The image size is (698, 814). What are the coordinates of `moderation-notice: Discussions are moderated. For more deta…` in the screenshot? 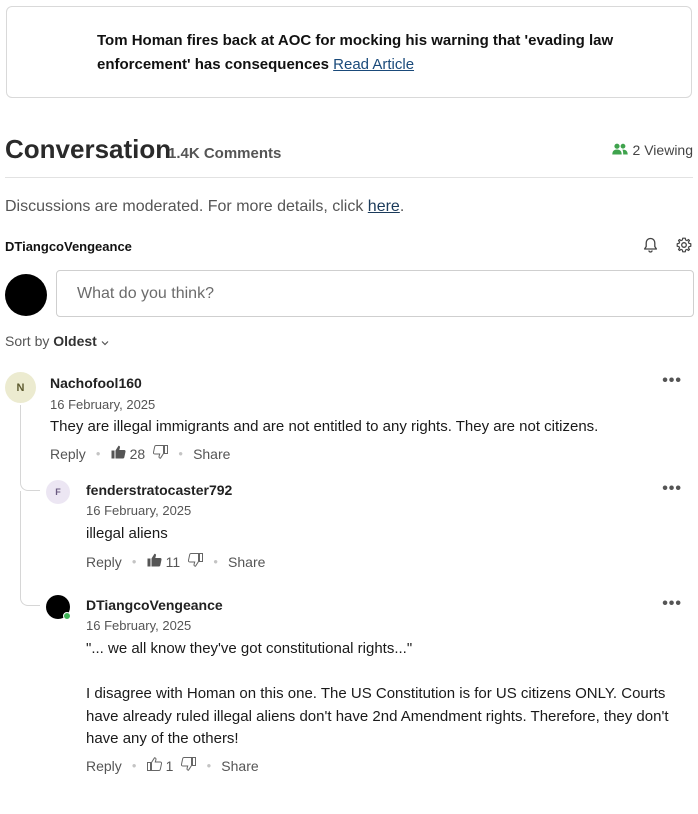 It's located at (204, 207).